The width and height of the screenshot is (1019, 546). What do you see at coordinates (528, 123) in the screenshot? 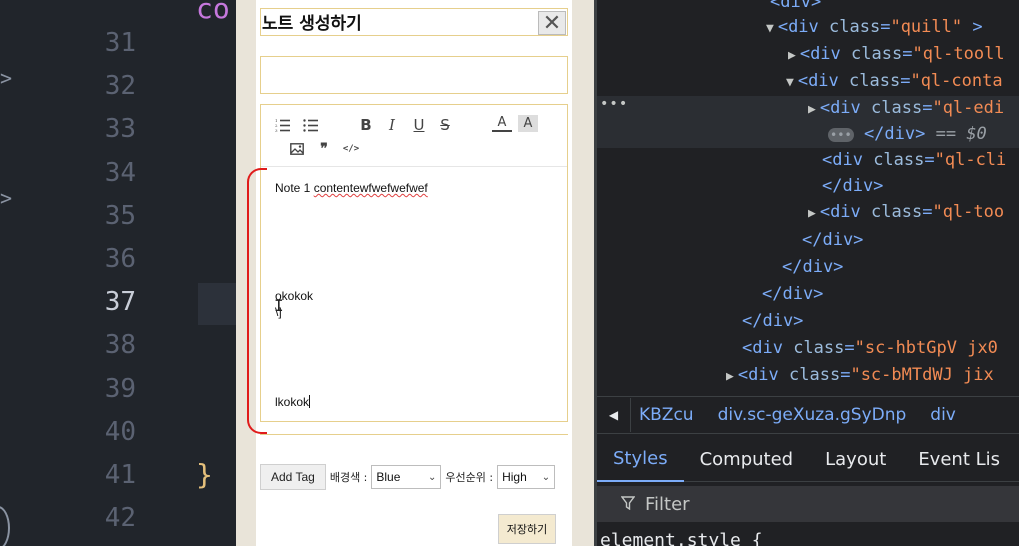
I see `background-color-icon: A` at bounding box center [528, 123].